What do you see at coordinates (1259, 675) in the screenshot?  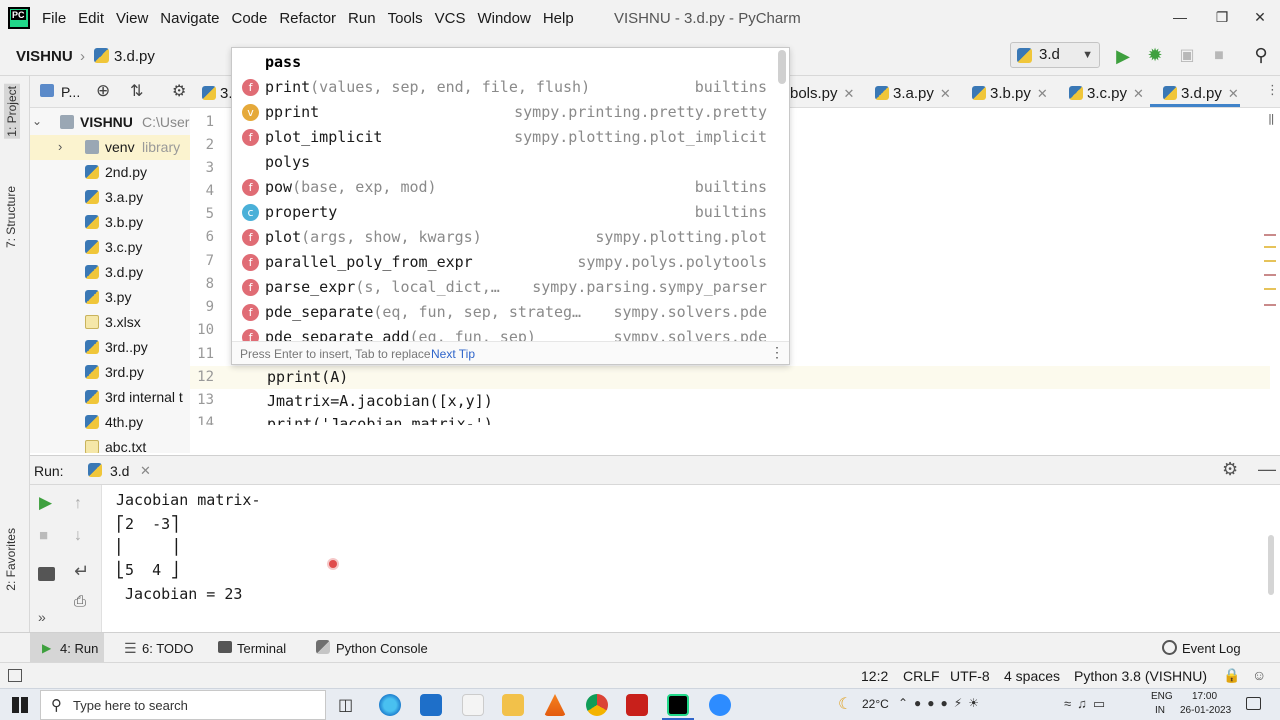 I see `inspector-icon: ☺` at bounding box center [1259, 675].